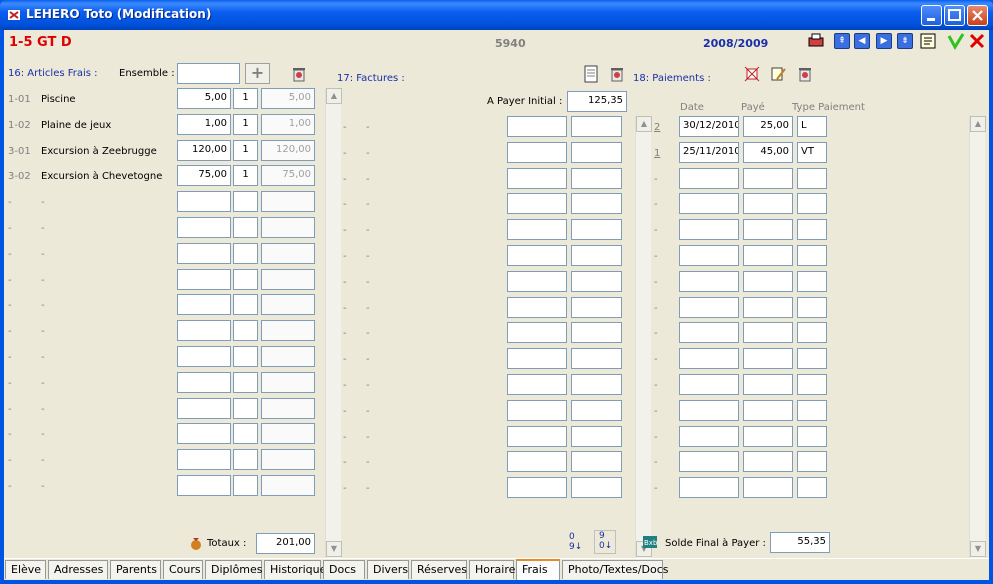  Describe the element at coordinates (816, 41) in the screenshot. I see `printer-icon` at that location.